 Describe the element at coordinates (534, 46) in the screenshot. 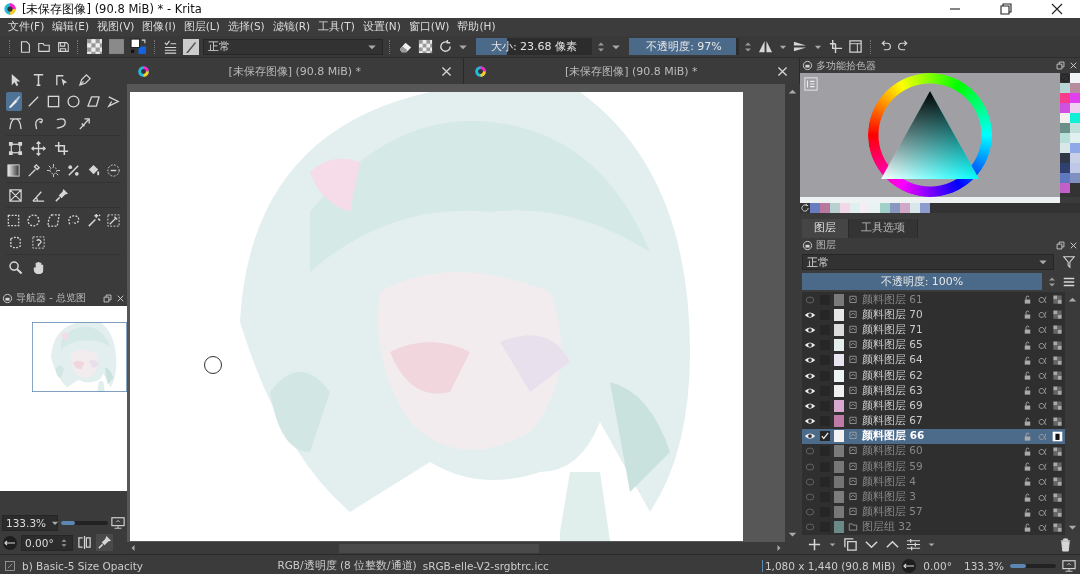

I see `size-slider: 大小: 23.68 像素` at that location.